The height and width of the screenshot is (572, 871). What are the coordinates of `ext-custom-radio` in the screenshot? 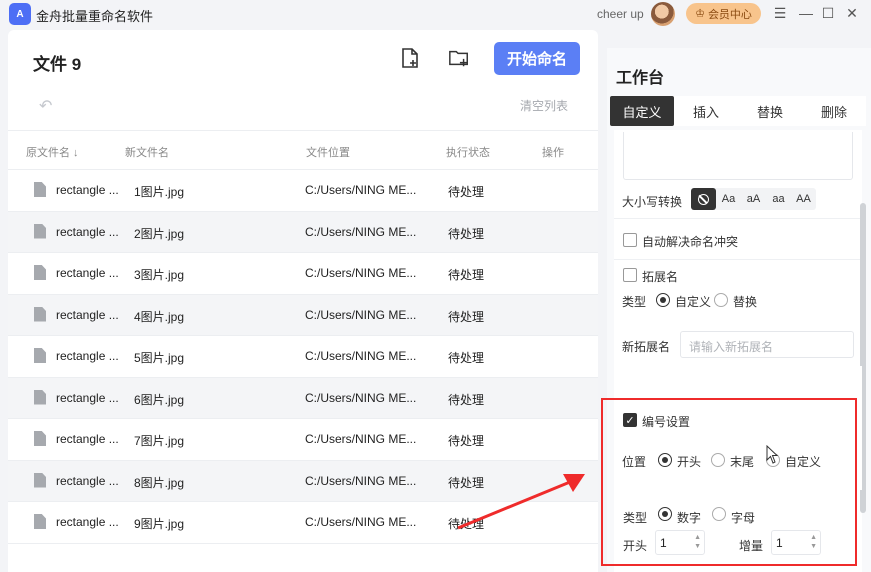 It's located at (663, 300).